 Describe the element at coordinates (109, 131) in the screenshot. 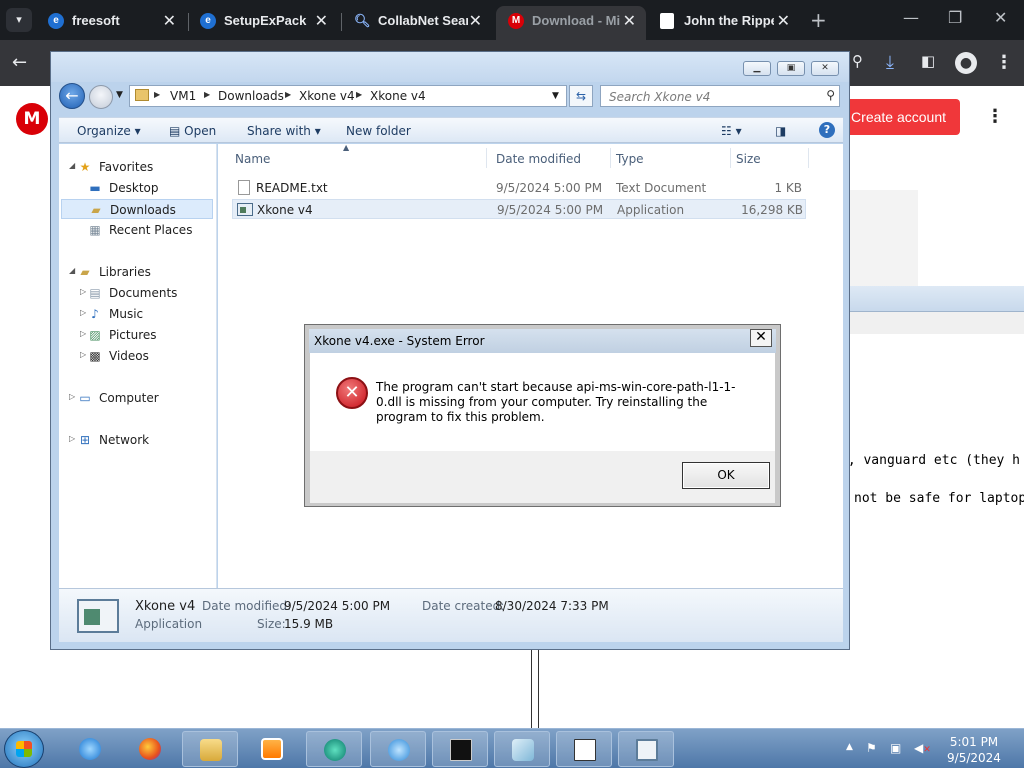

I see `organize-button: Organize ▾` at that location.